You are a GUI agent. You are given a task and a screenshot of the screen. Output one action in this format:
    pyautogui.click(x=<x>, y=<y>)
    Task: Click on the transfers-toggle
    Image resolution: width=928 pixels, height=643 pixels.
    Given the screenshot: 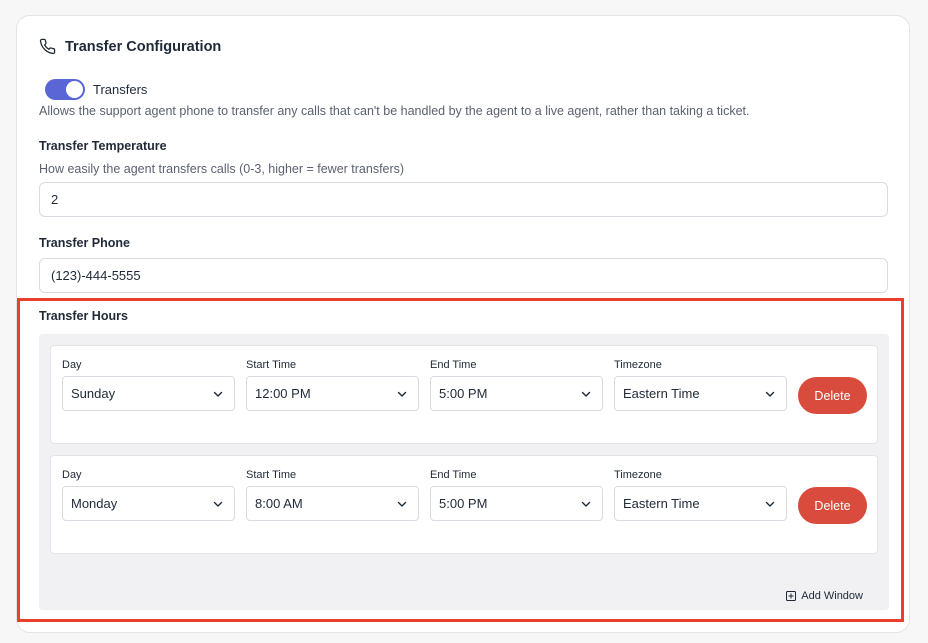 What is the action you would take?
    pyautogui.click(x=65, y=89)
    